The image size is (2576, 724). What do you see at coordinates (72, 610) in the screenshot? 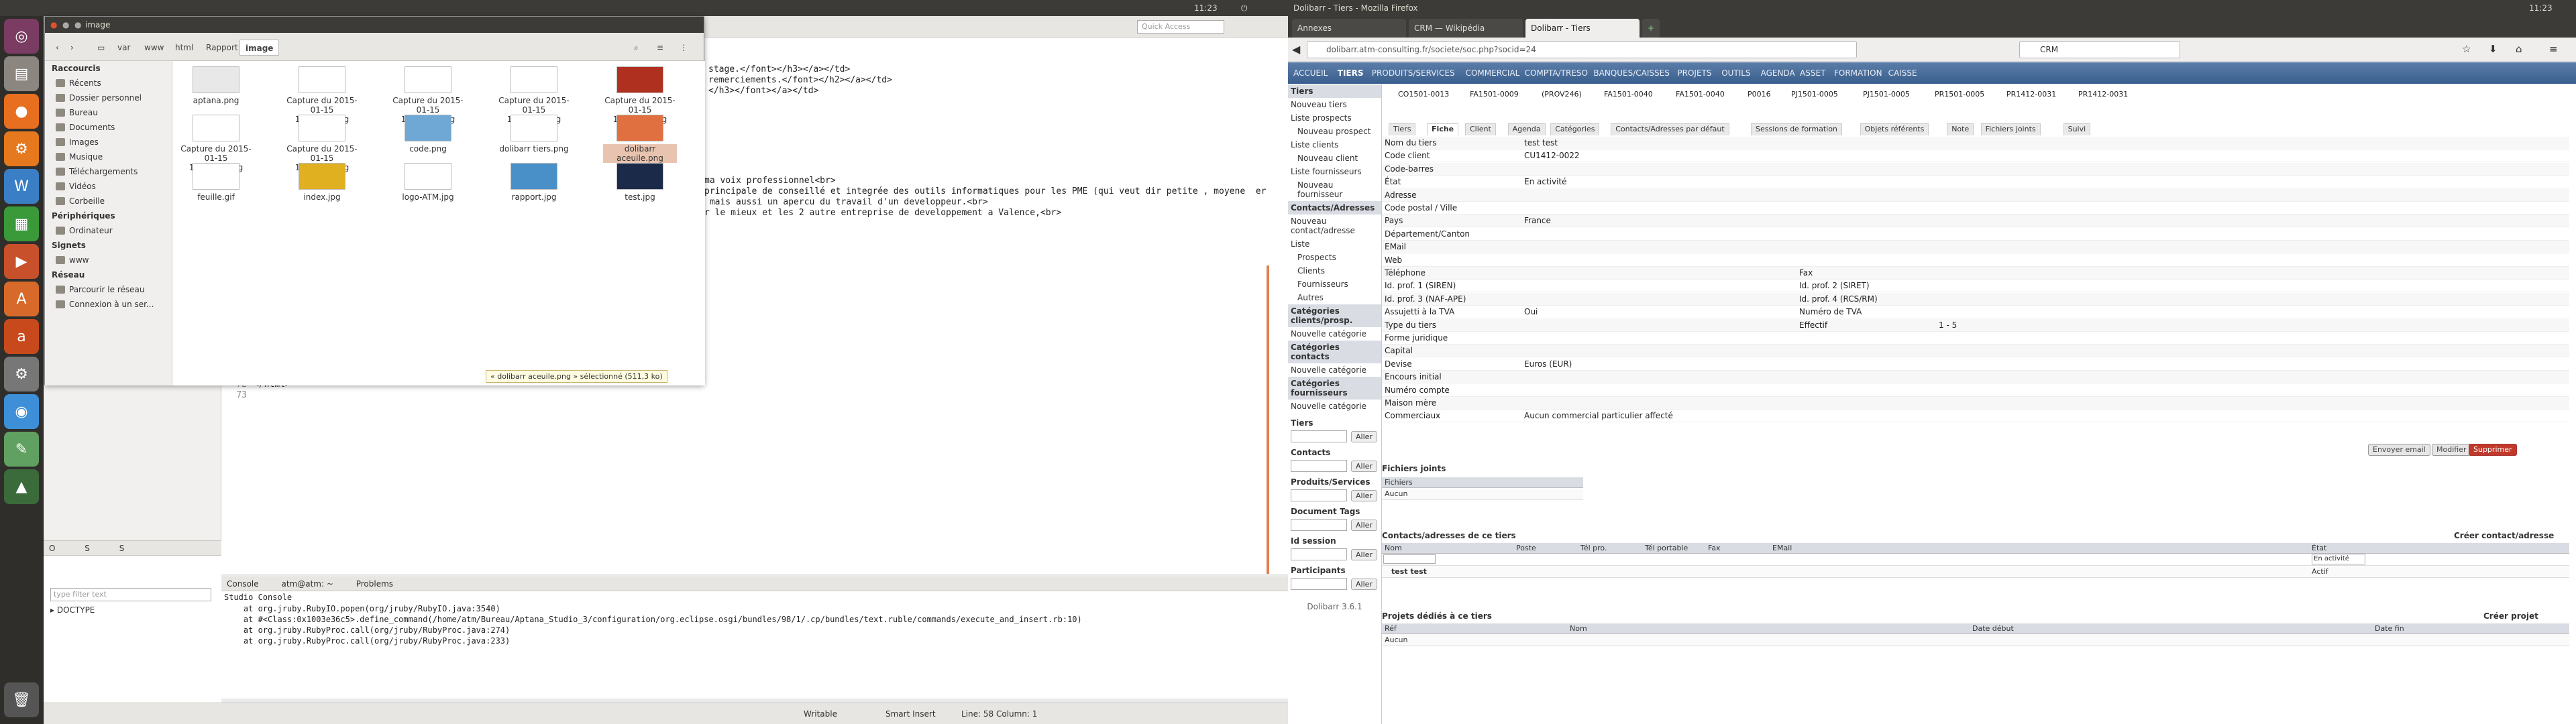
I see `outline-item: ▸ DOCTYPE` at bounding box center [72, 610].